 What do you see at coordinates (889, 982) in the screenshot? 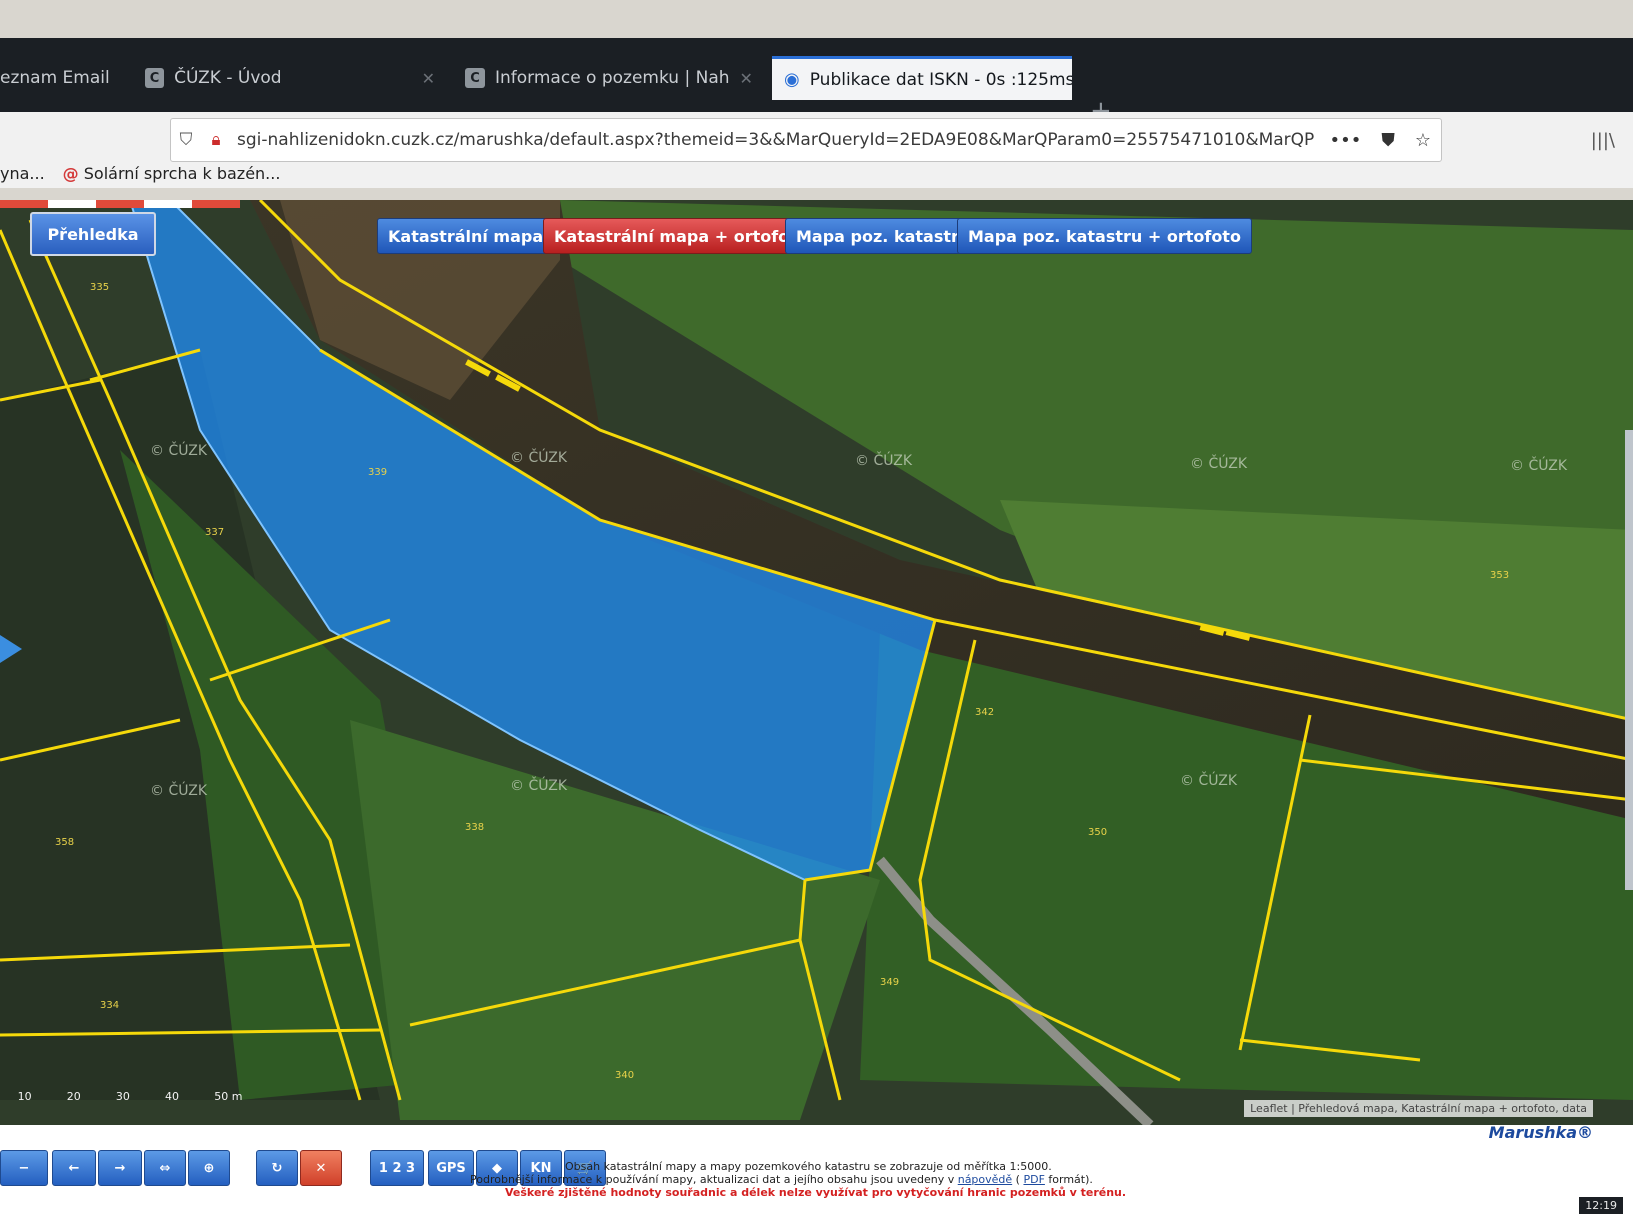
I see `parcel-number: 349` at bounding box center [889, 982].